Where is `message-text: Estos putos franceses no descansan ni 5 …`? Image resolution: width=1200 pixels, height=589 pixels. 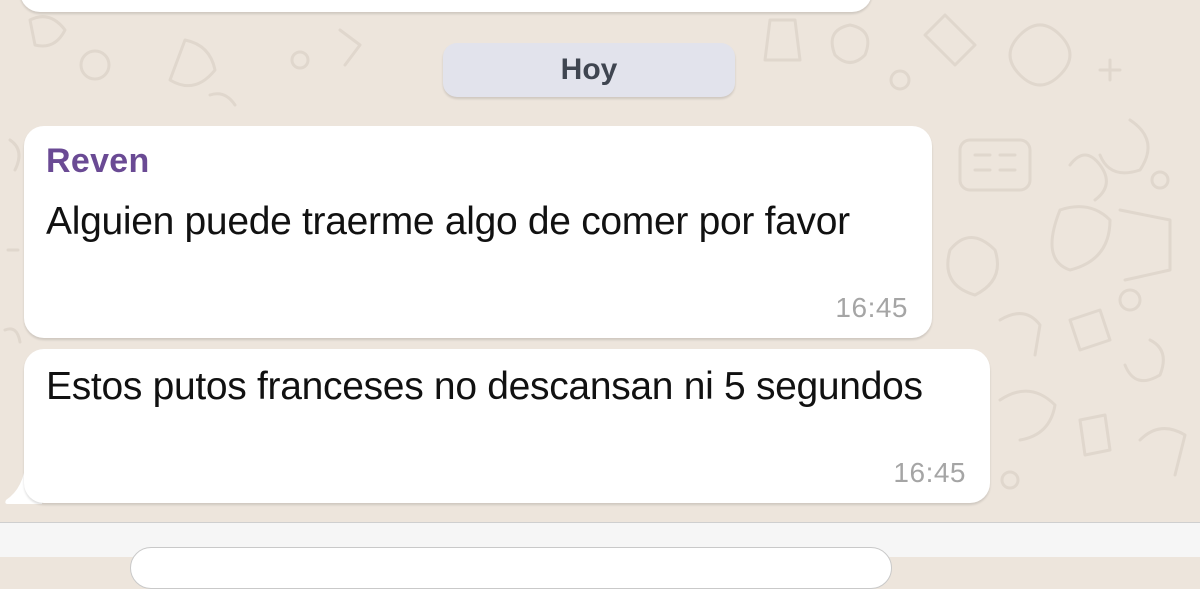 message-text: Estos putos franceses no descansan ni 5 … is located at coordinates (484, 386).